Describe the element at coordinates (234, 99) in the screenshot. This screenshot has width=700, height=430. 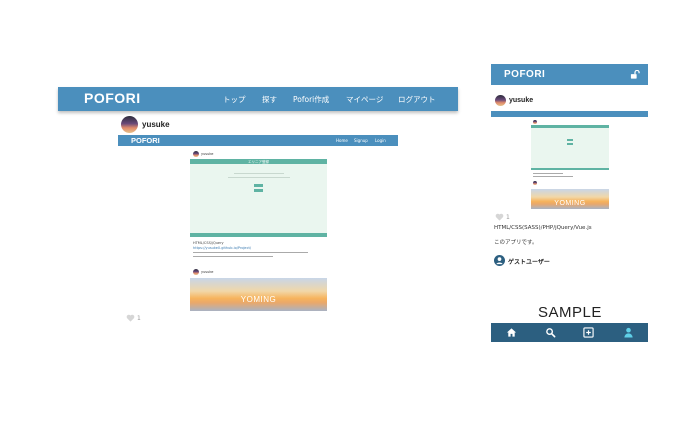
I see `nav-top: トップ` at that location.